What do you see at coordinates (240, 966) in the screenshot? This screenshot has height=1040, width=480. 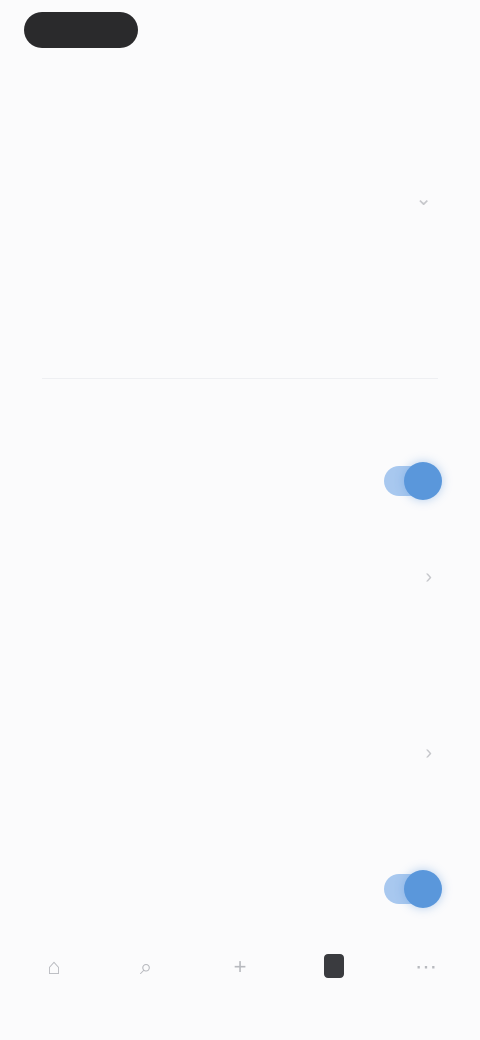 I see `add-icon: +` at bounding box center [240, 966].